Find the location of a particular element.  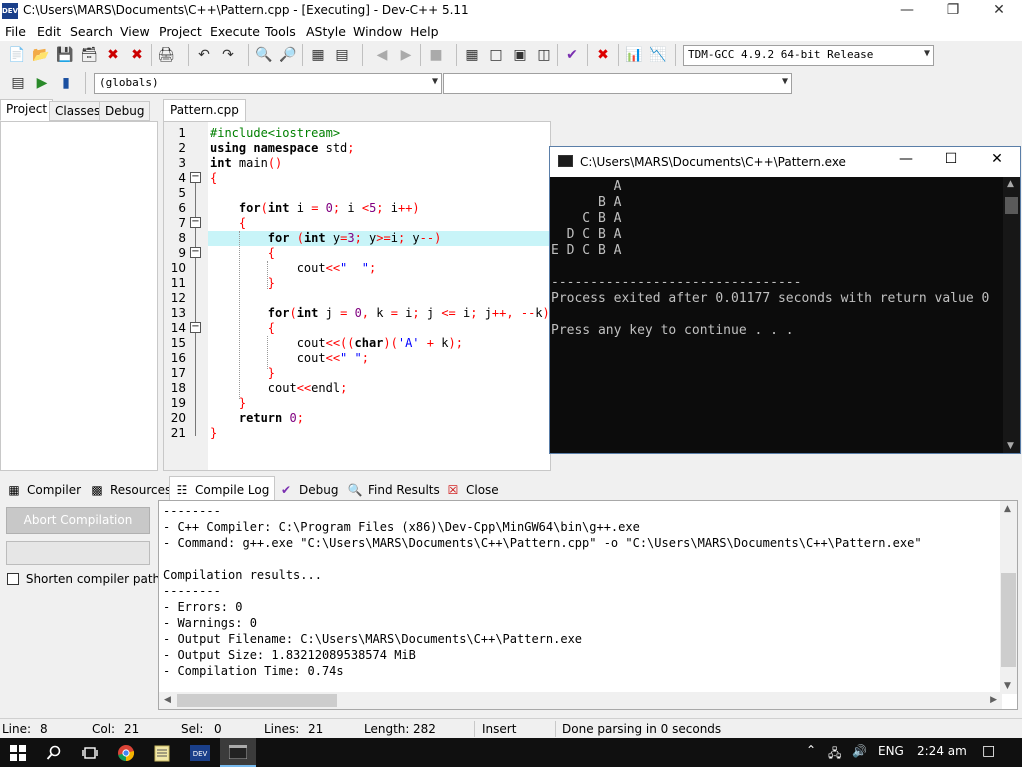

shorten-paths-checkbox: Shorten compiler paths is located at coordinates (86, 579).